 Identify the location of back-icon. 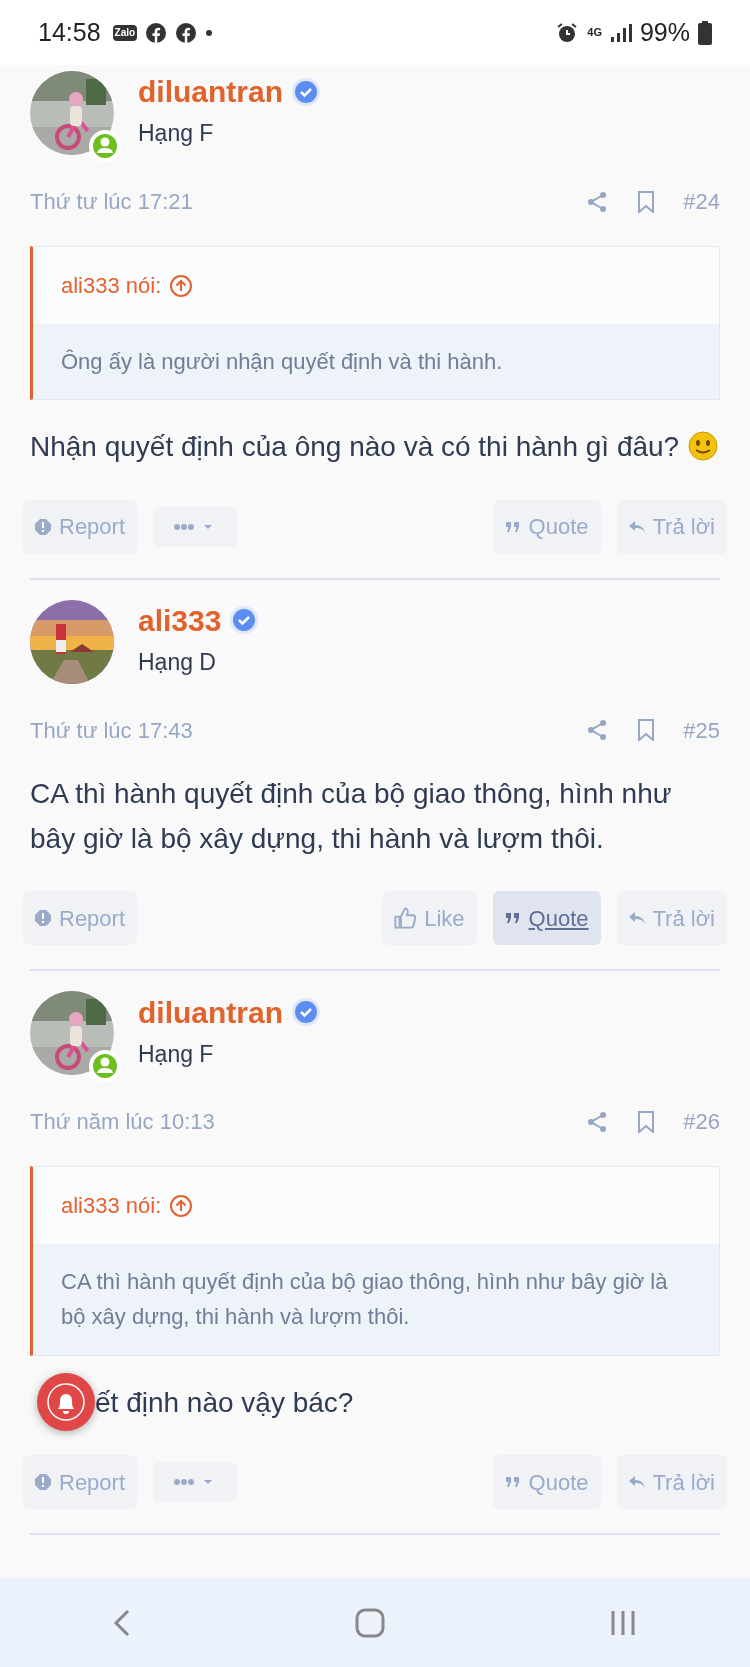
(121, 1622).